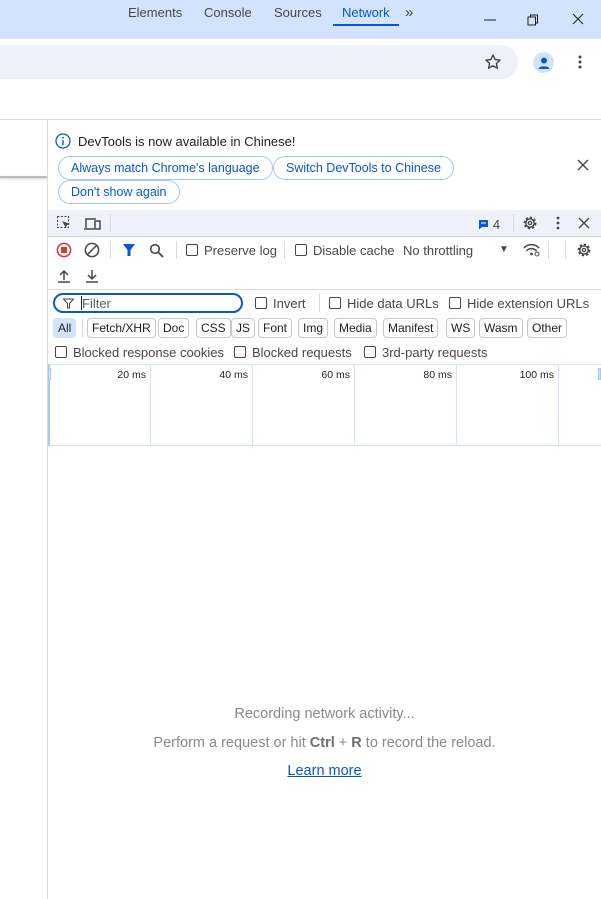 This screenshot has width=601, height=899. Describe the element at coordinates (409, 13) in the screenshot. I see `more-tabs-icon: »` at that location.